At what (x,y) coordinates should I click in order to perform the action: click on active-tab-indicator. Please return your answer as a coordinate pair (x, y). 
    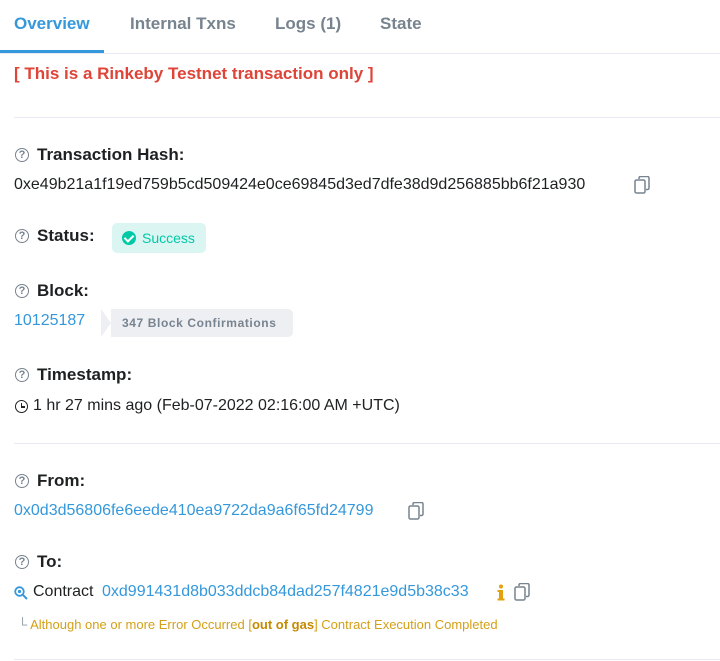
    Looking at the image, I should click on (52, 51).